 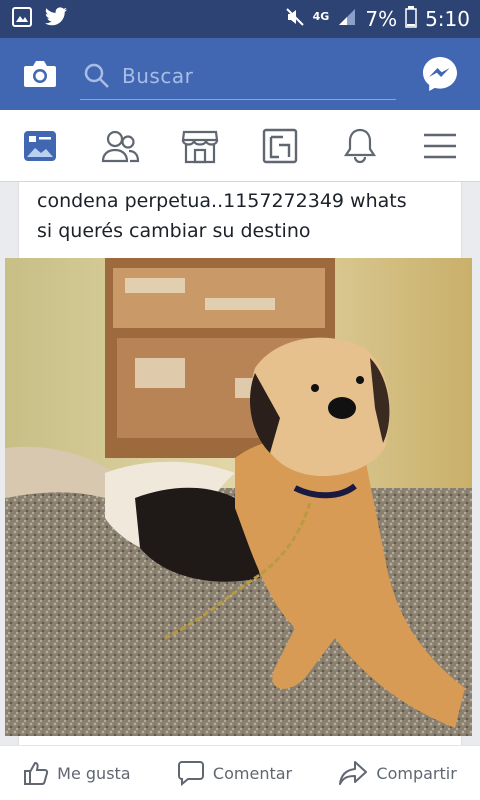 What do you see at coordinates (411, 19) in the screenshot?
I see `battery-icon` at bounding box center [411, 19].